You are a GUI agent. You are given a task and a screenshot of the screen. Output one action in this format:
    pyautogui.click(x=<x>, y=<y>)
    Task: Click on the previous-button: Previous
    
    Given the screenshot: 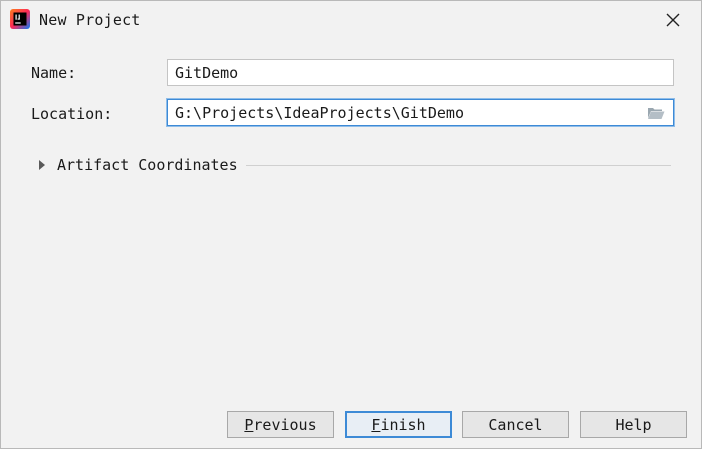 What is the action you would take?
    pyautogui.click(x=280, y=424)
    